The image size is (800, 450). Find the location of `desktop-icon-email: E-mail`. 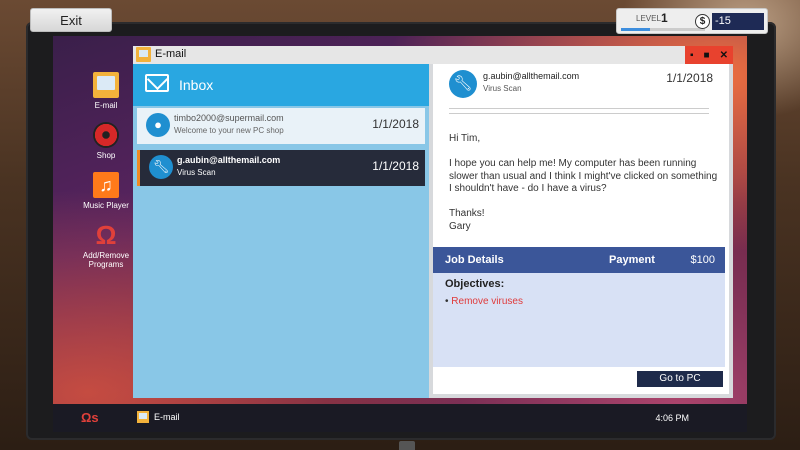

desktop-icon-email: E-mail is located at coordinates (106, 91).